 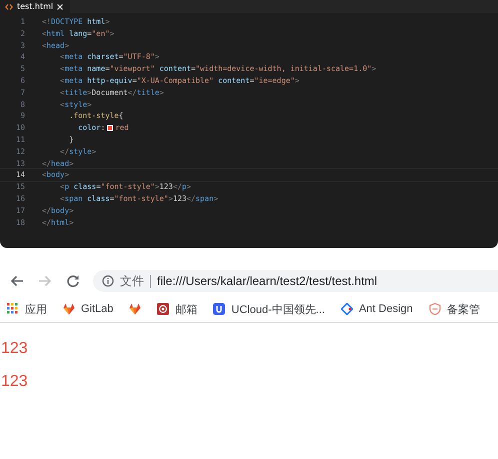 I want to click on scheme-label: 文件, so click(x=132, y=281).